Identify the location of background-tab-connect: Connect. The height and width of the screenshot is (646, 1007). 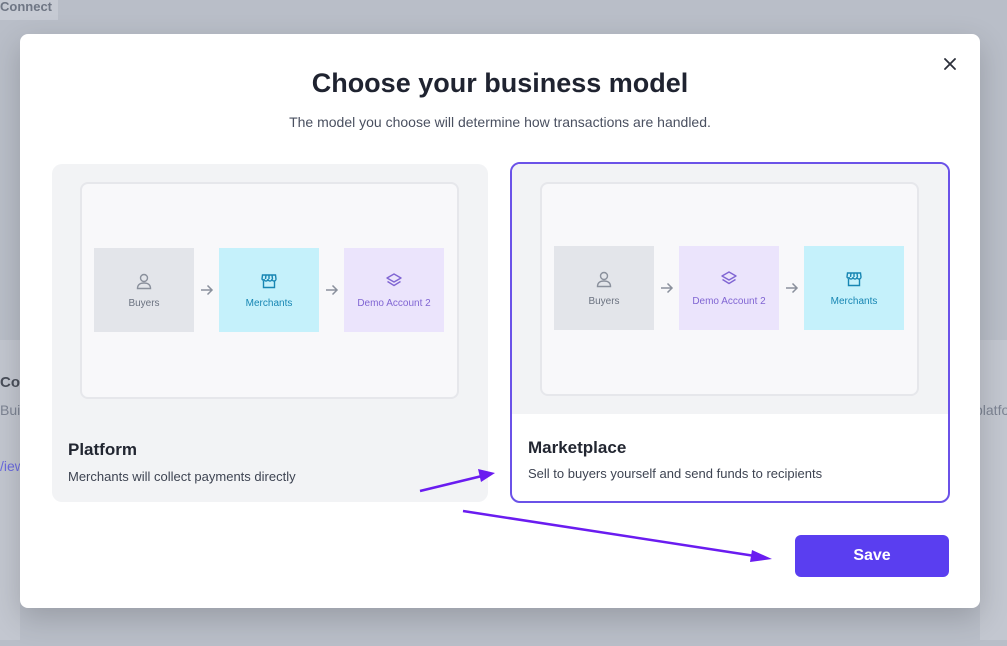
(29, 10).